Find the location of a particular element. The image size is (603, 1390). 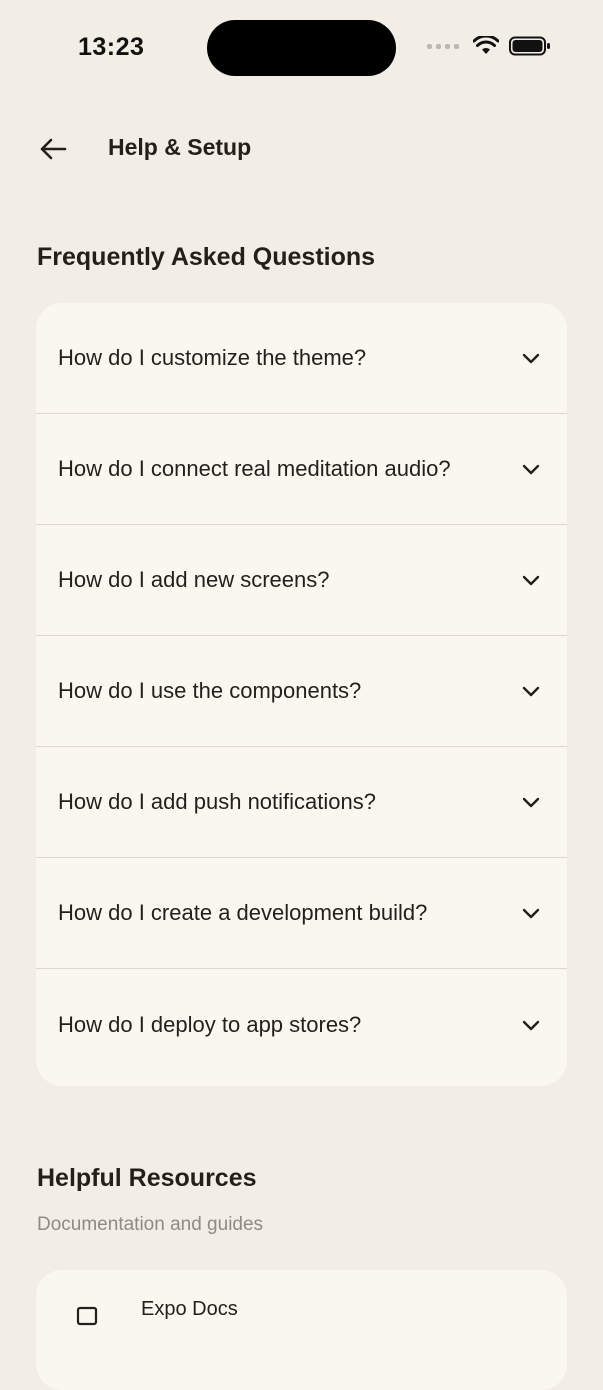

battery-icon is located at coordinates (529, 46).